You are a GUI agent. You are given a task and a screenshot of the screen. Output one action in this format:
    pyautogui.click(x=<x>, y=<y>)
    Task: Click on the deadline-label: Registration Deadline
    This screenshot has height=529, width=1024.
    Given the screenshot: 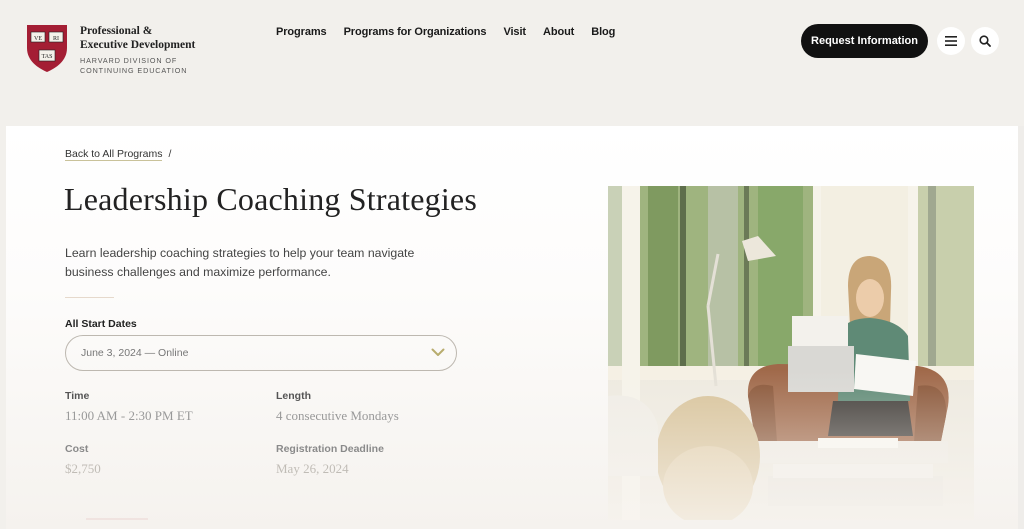 What is the action you would take?
    pyautogui.click(x=330, y=449)
    